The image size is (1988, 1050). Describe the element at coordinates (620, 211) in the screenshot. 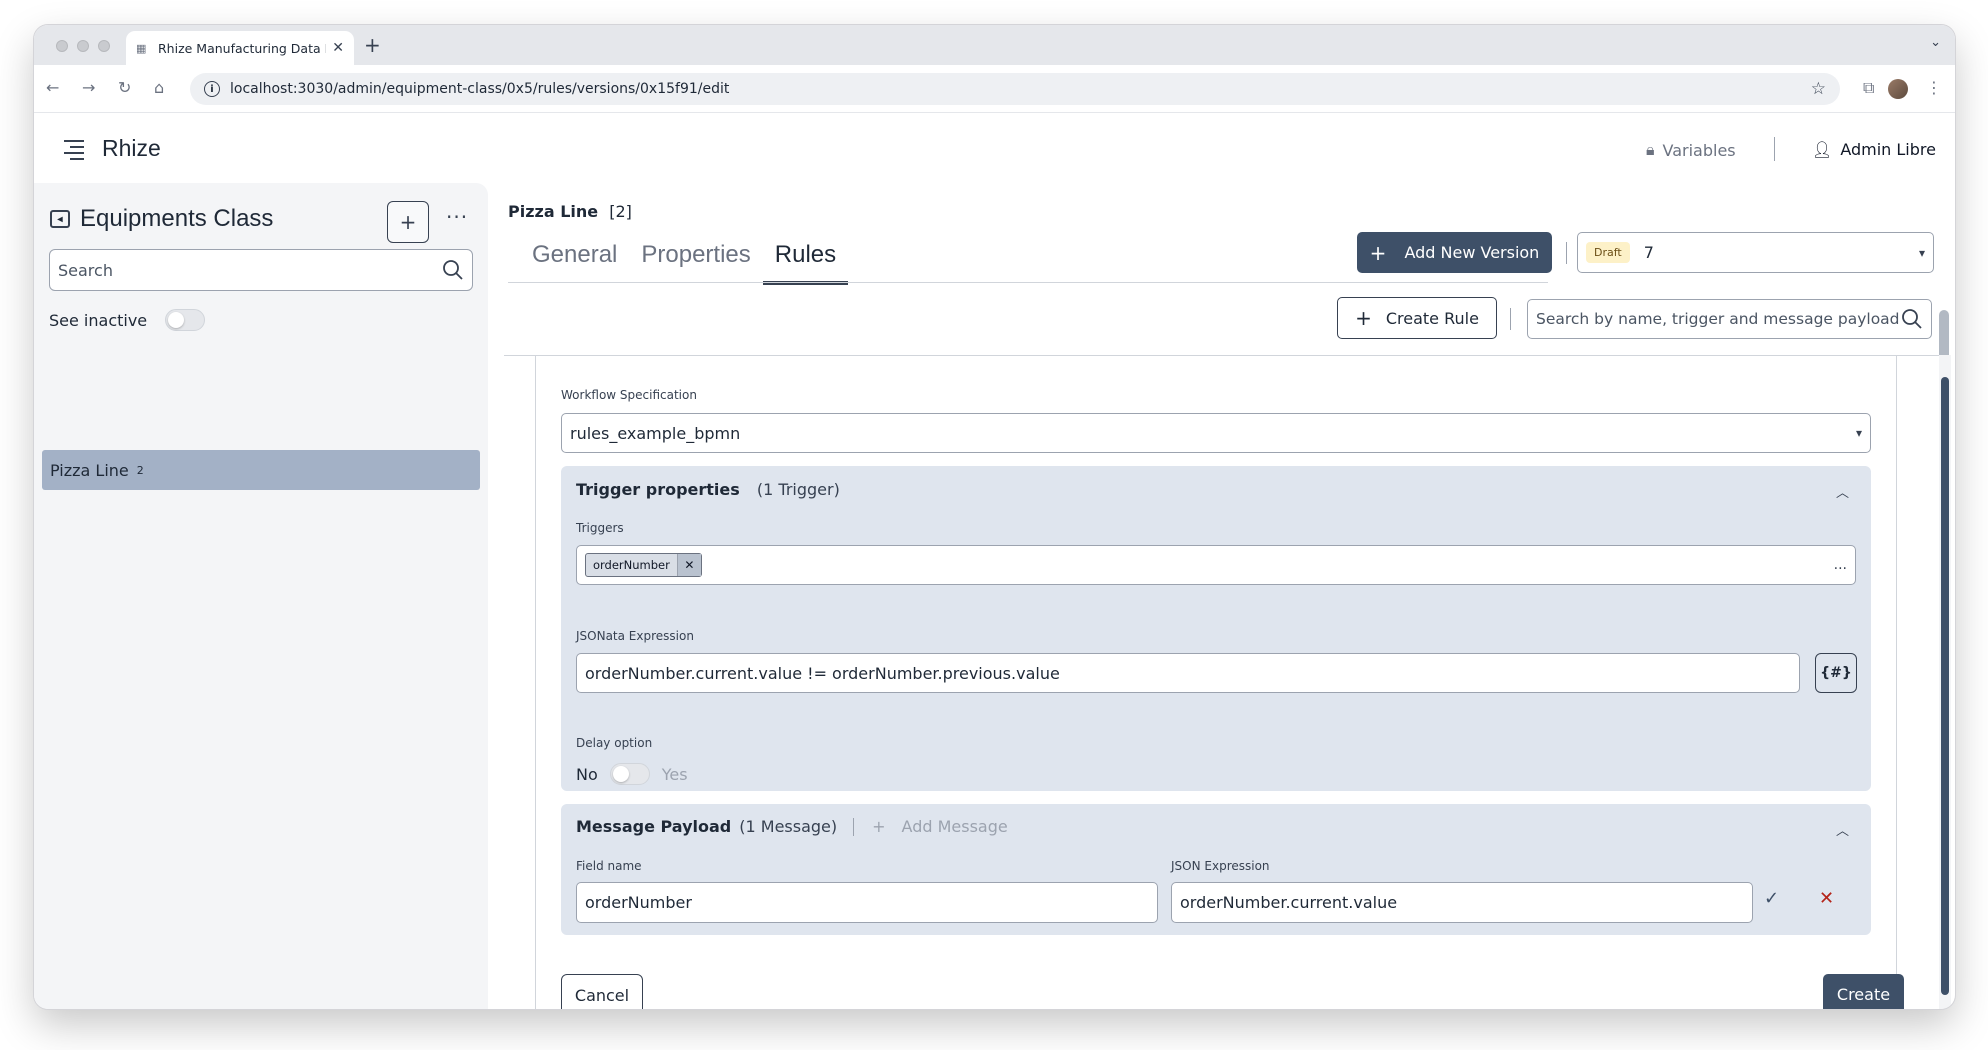

I see `breadcrumb-count: [2]` at that location.